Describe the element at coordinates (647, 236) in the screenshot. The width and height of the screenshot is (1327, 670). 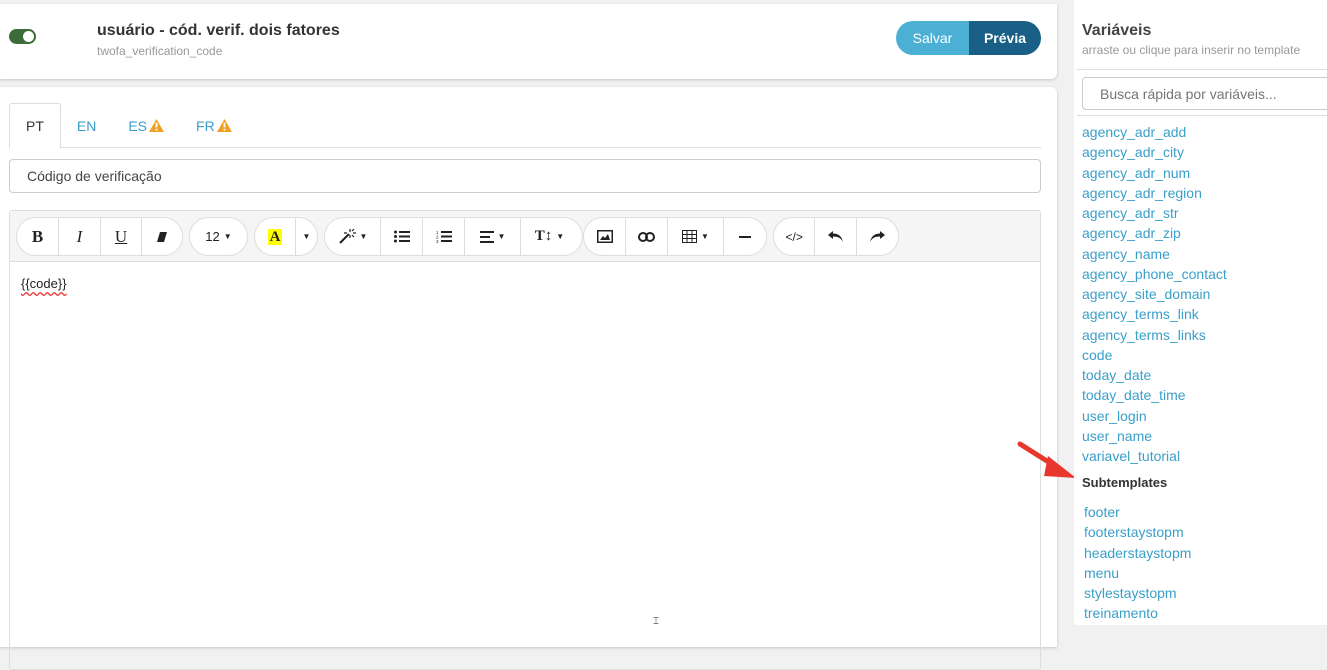
I see `insert-link-button` at that location.